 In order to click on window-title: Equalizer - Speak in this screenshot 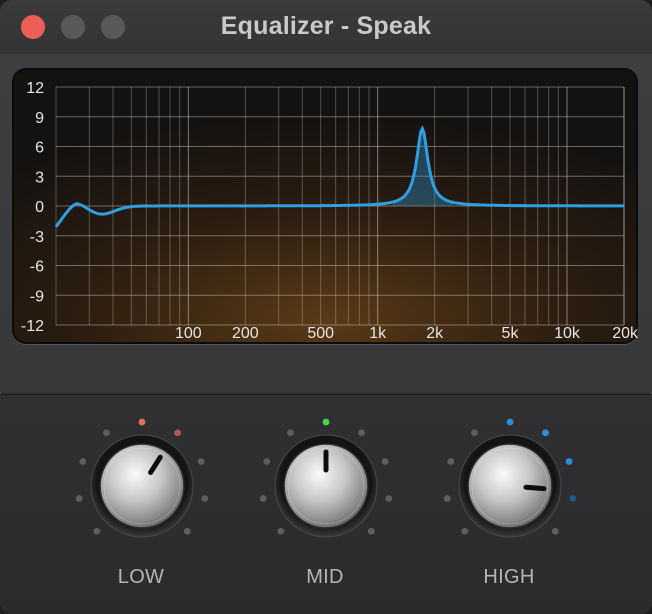, I will do `click(326, 26)`.